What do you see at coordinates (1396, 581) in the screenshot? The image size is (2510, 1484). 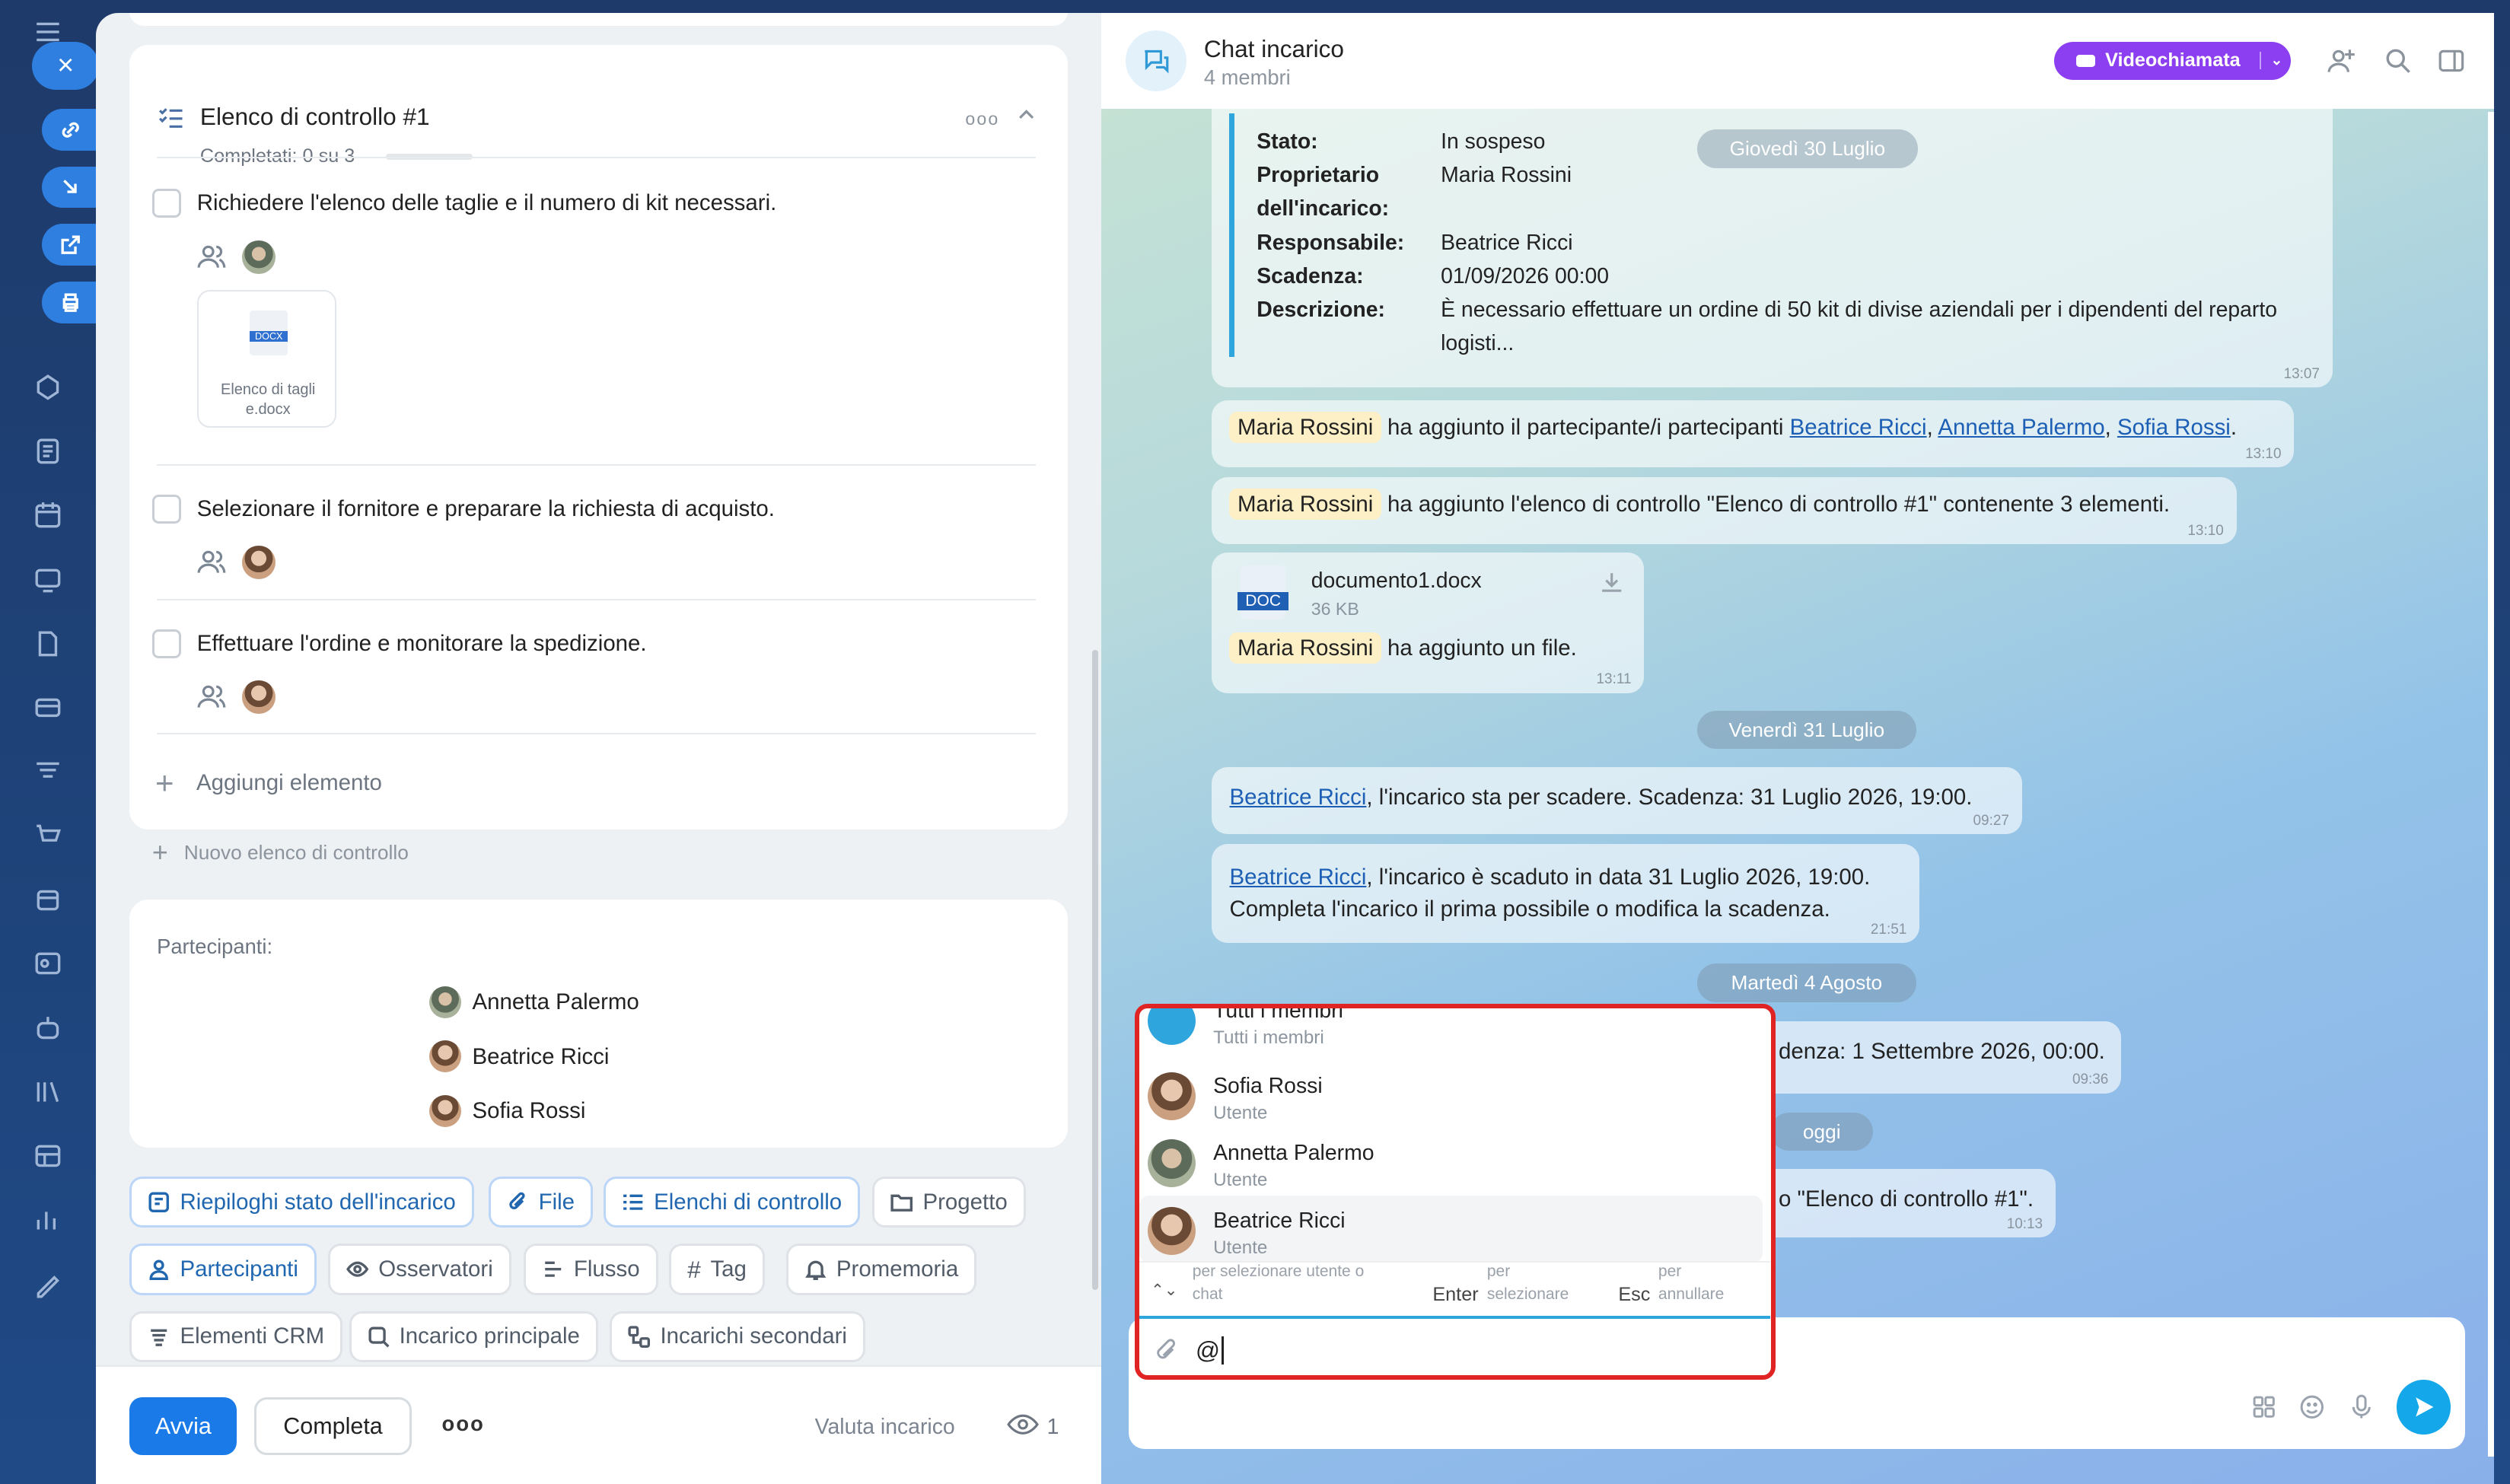 I see `file-name: documento1.docx` at bounding box center [1396, 581].